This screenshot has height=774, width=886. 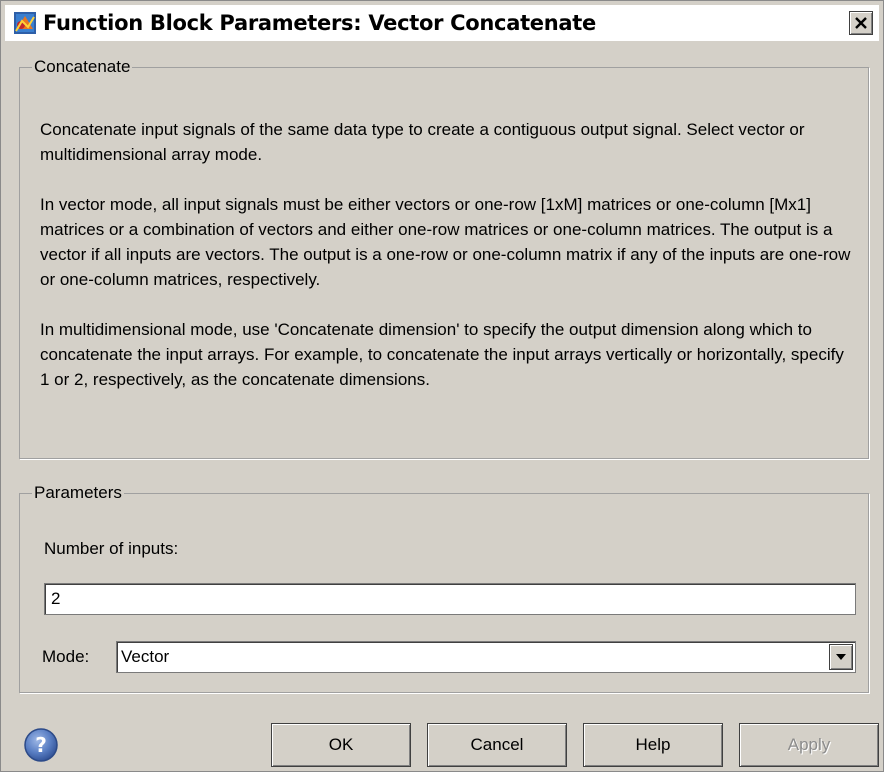 I want to click on mode-label: Mode:, so click(x=66, y=656).